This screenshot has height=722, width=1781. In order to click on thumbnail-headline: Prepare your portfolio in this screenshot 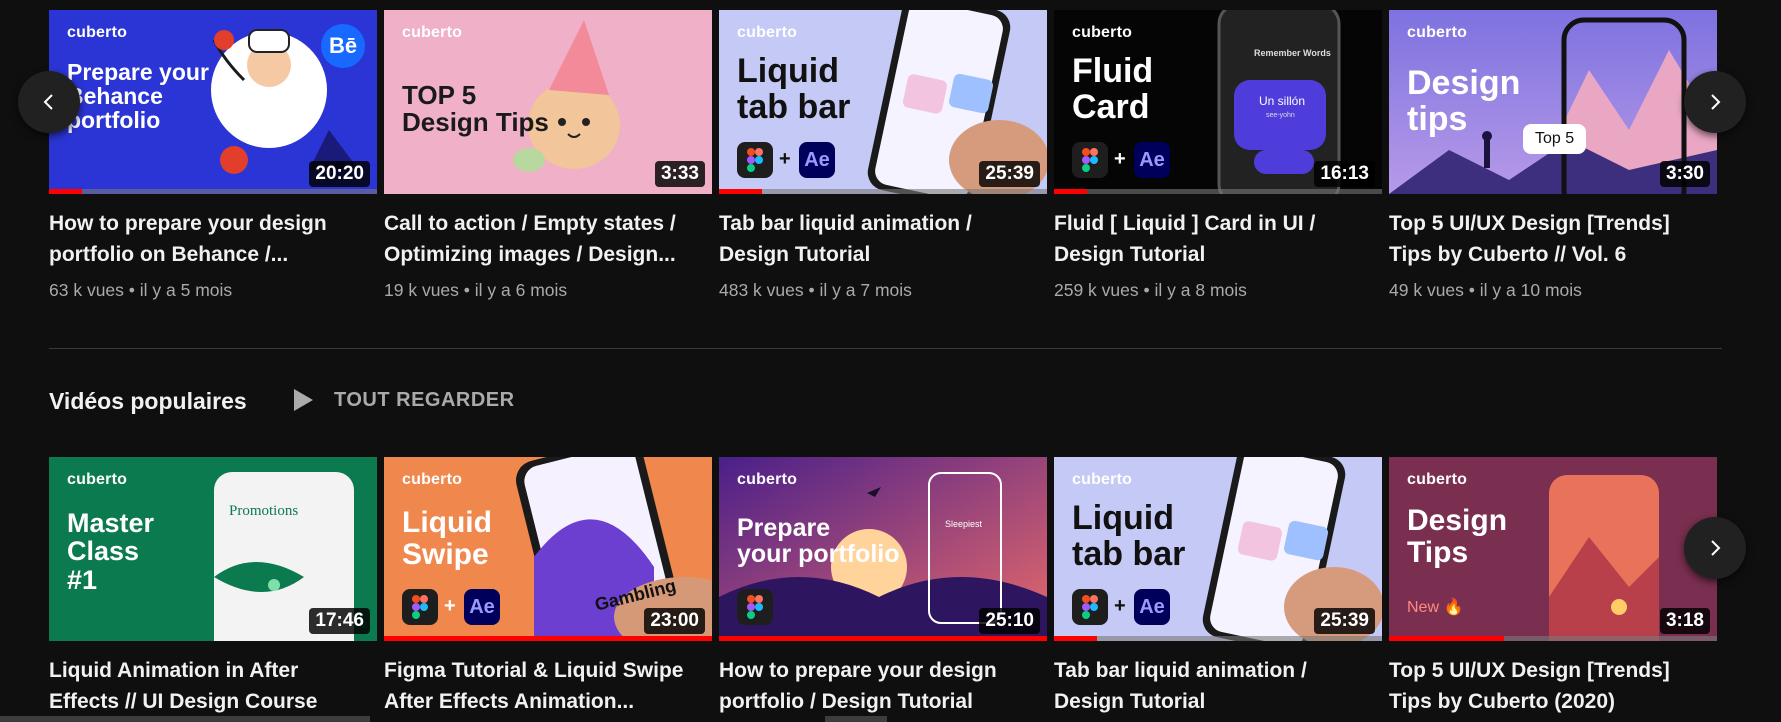, I will do `click(818, 541)`.